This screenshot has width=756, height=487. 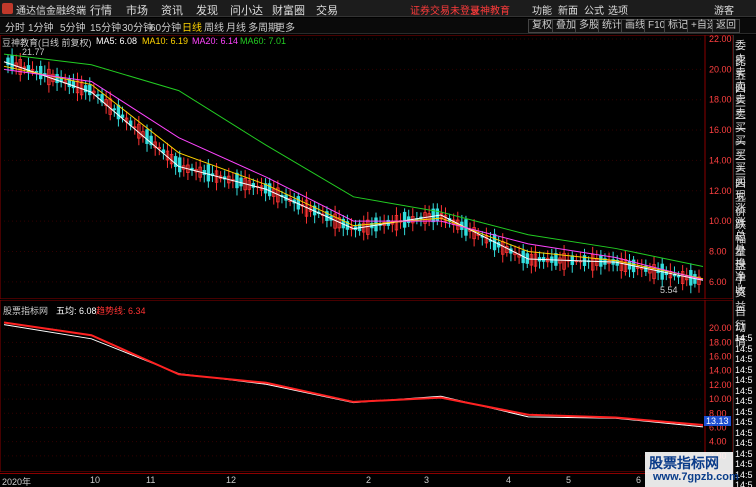 I want to click on menu-item-trade: 交易, so click(x=327, y=10).